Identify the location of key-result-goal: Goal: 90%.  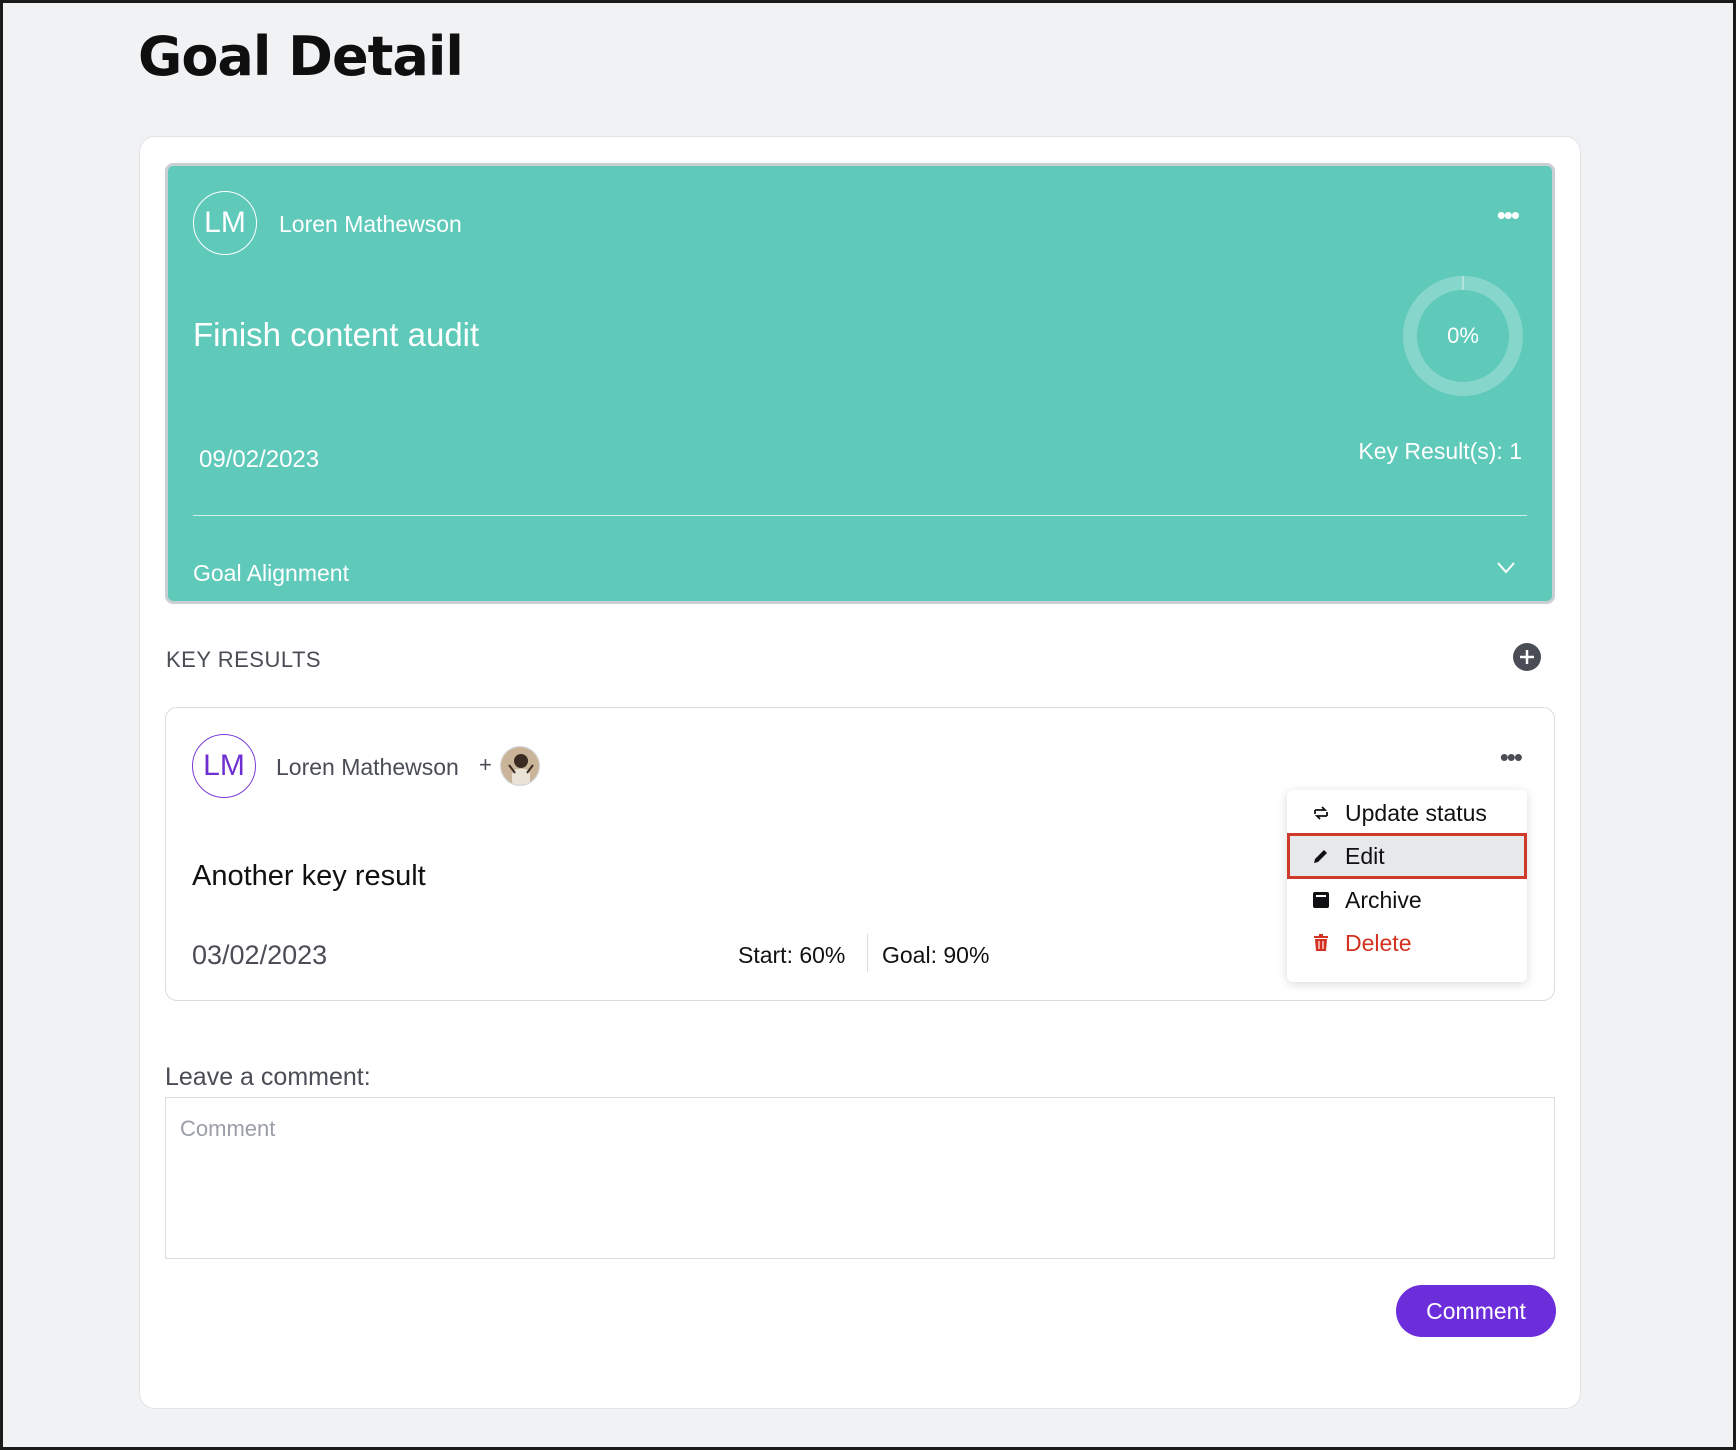
(936, 955).